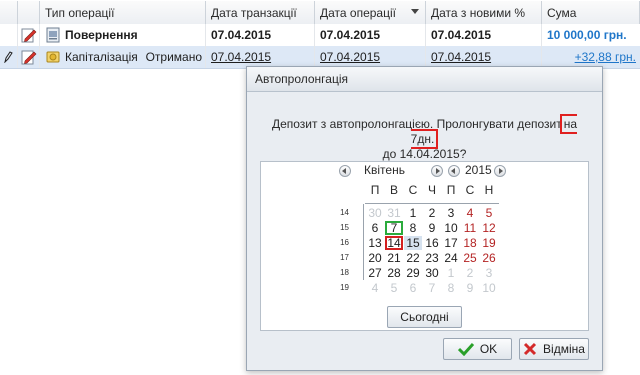 The height and width of the screenshot is (375, 640). I want to click on calendar-day: 20, so click(375, 258).